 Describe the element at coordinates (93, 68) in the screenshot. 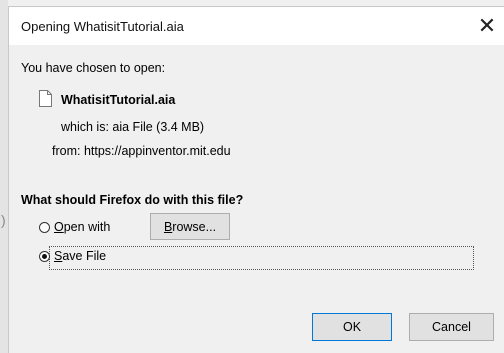

I see `chosen-label: You have chosen to open:` at that location.